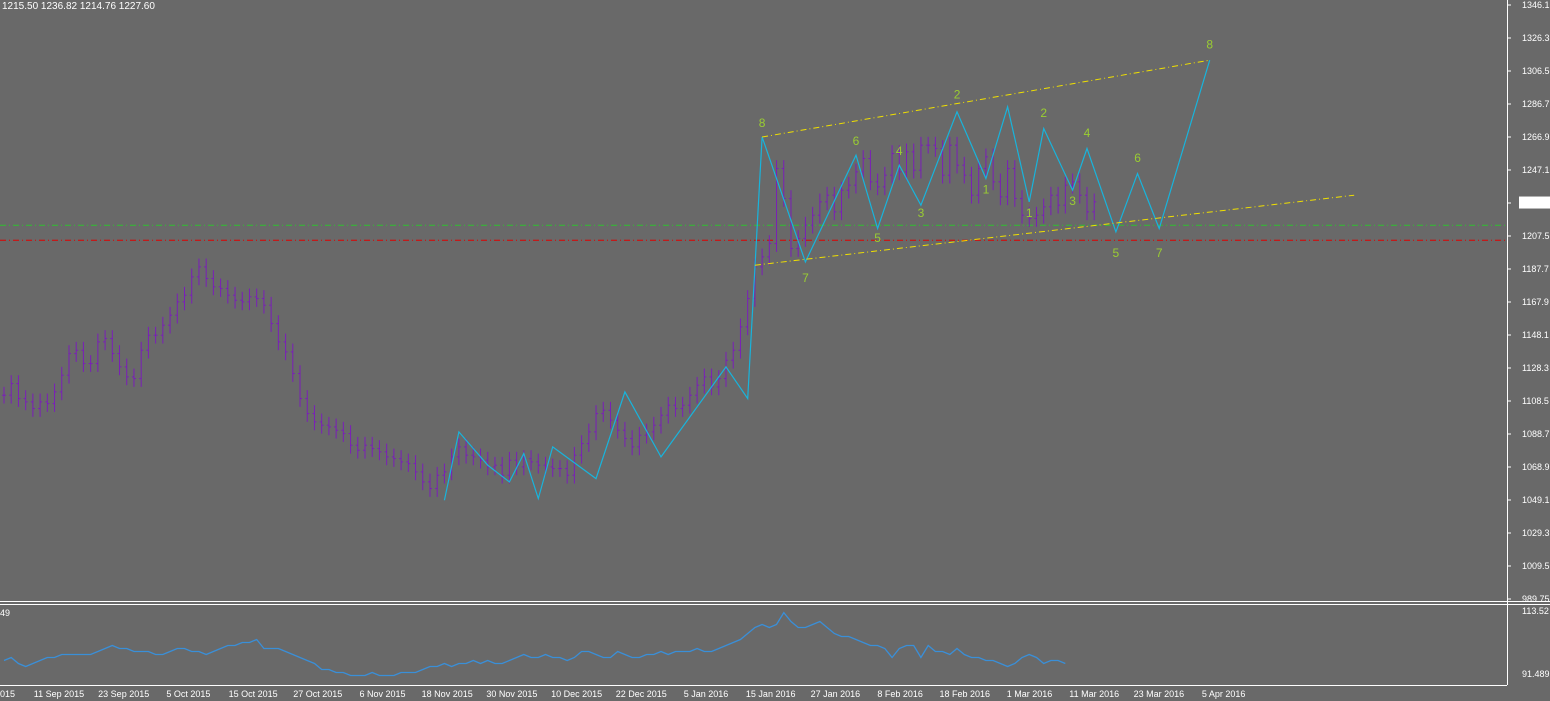 This screenshot has width=1550, height=701. What do you see at coordinates (7, 694) in the screenshot?
I see `date-label: 2015` at bounding box center [7, 694].